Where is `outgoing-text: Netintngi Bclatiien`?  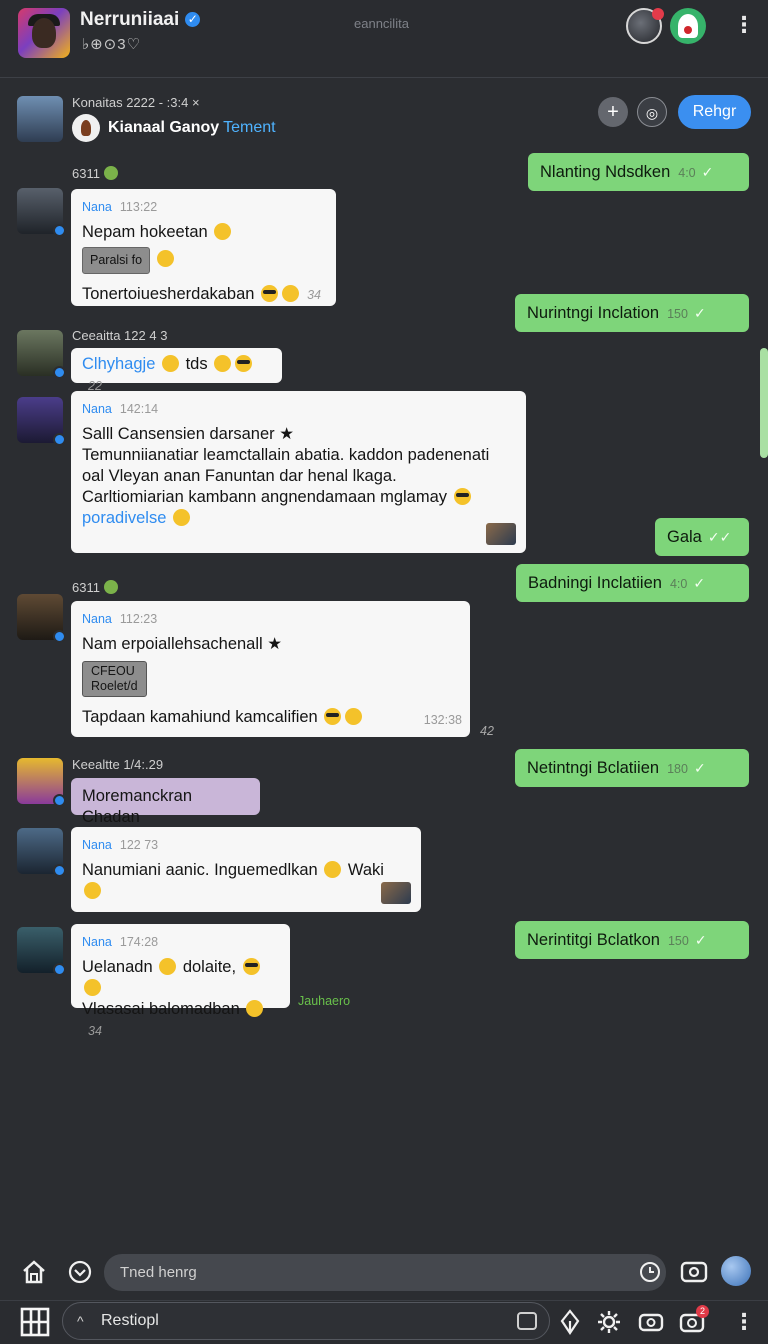
outgoing-text: Netintngi Bclatiien is located at coordinates (593, 768).